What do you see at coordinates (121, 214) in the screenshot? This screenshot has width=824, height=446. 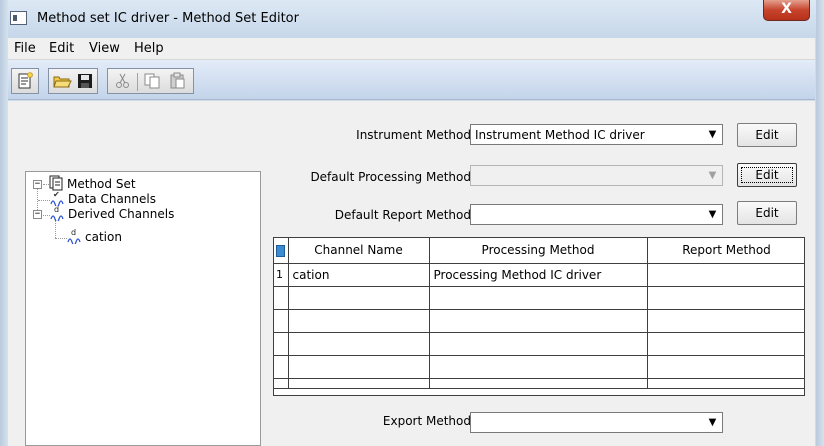 I see `tree-item-derived-channels: Derived Channels` at bounding box center [121, 214].